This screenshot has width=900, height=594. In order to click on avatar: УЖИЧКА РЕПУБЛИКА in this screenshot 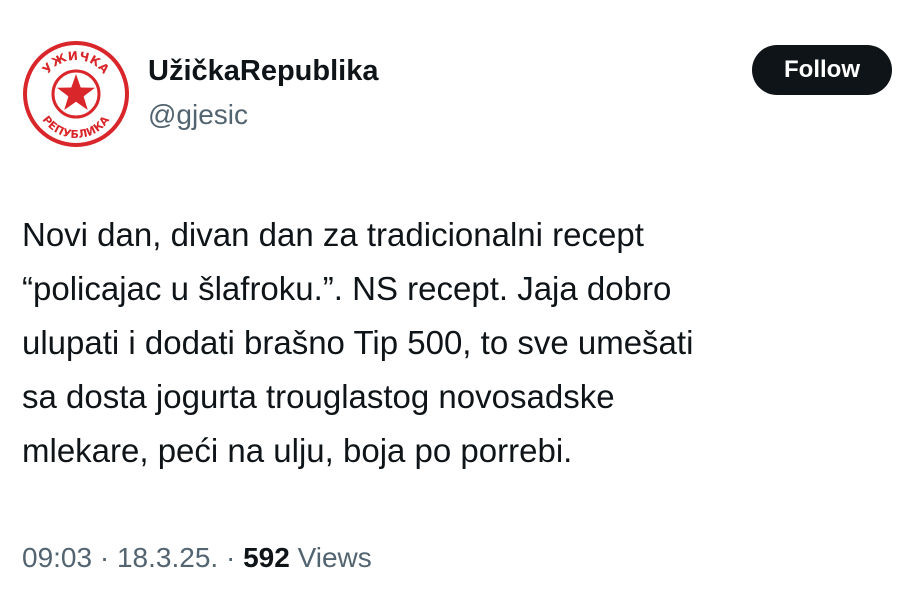, I will do `click(76, 94)`.